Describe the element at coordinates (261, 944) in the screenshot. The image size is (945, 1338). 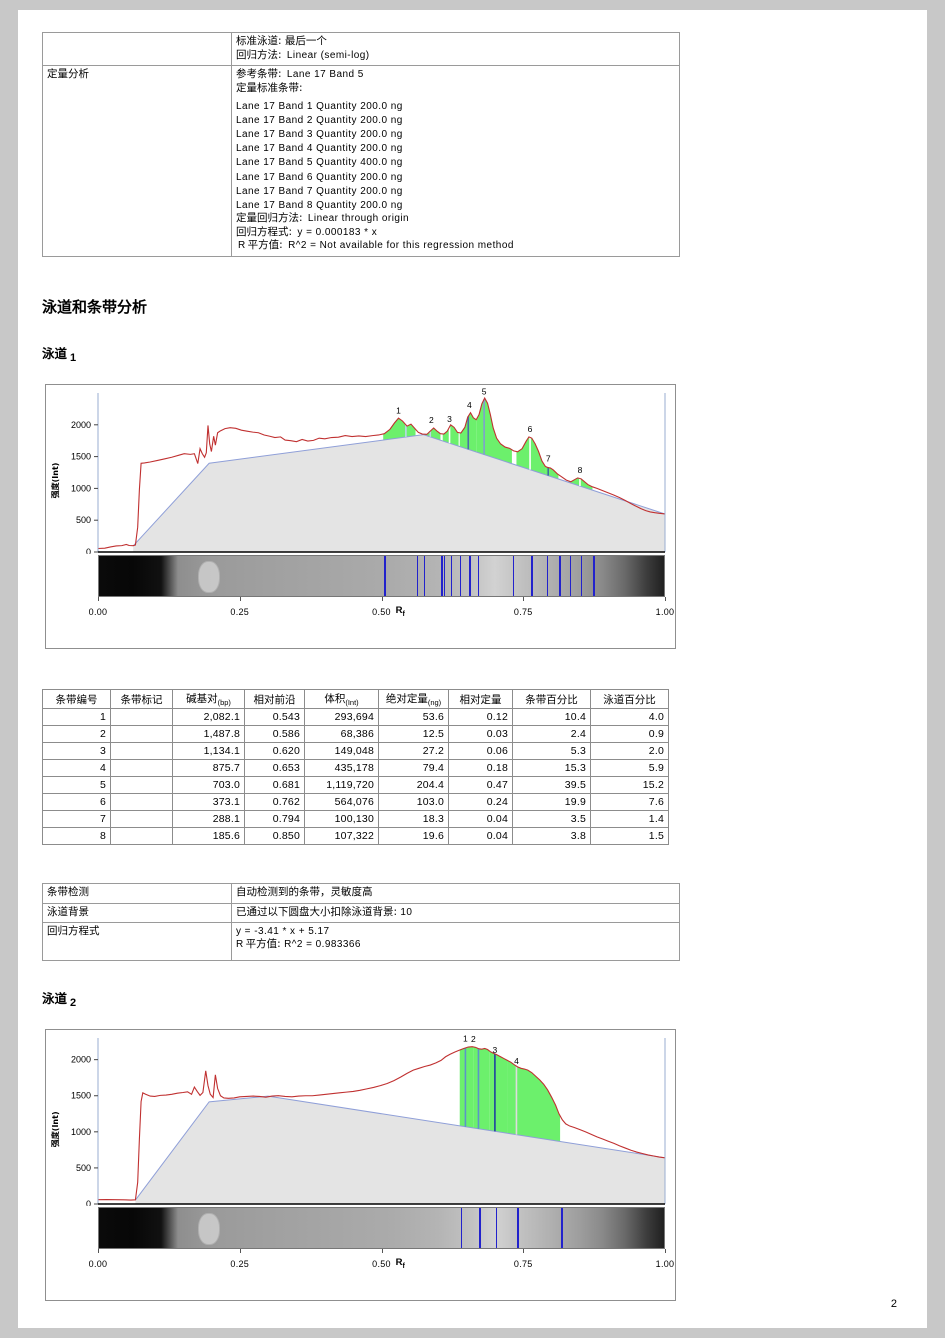
I see `lane-rsq-cn: 平方值` at that location.